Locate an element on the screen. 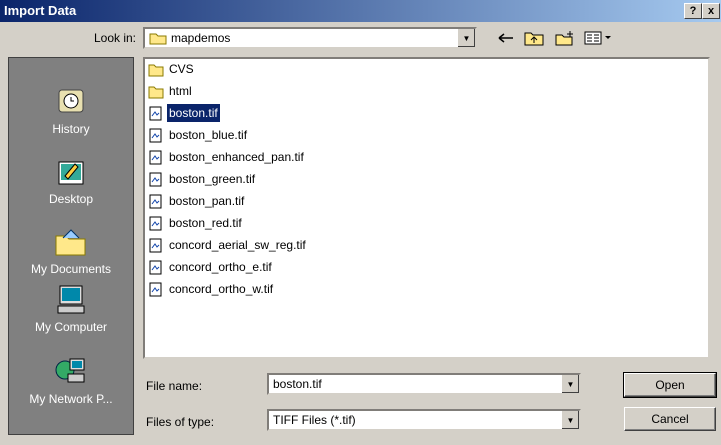 The image size is (721, 445). place-my-computer: My Computer is located at coordinates (71, 309).